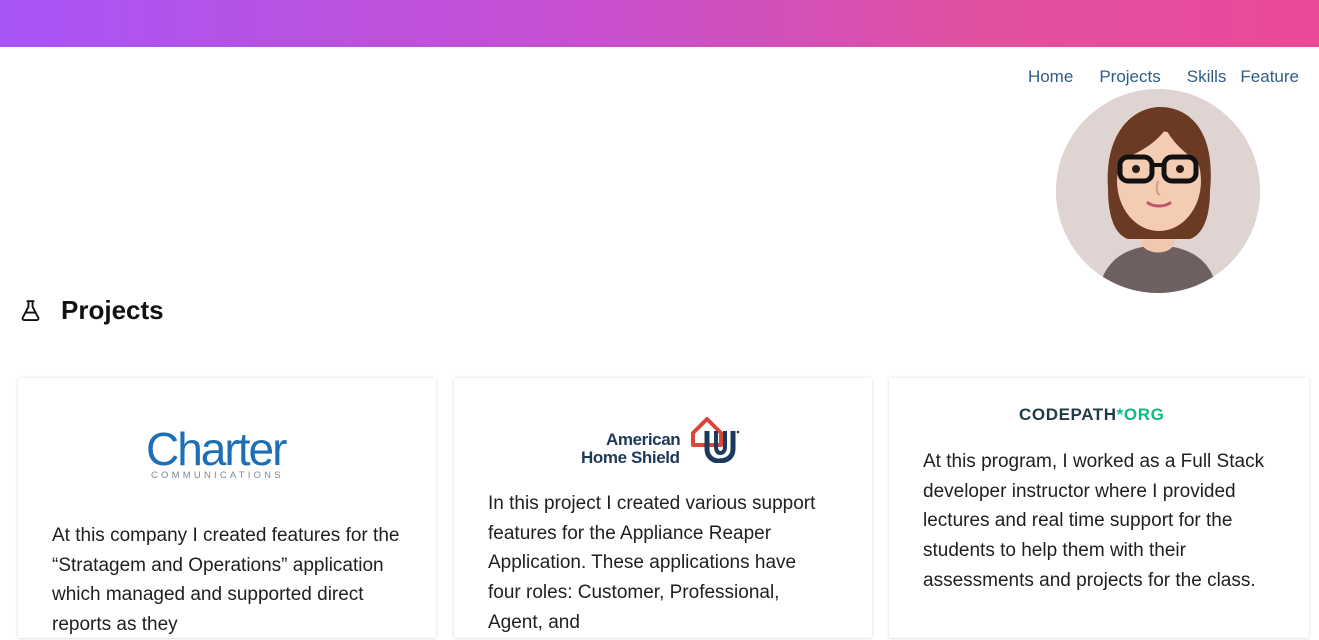 Image resolution: width=1319 pixels, height=640 pixels. I want to click on section-title: Projects, so click(112, 309).